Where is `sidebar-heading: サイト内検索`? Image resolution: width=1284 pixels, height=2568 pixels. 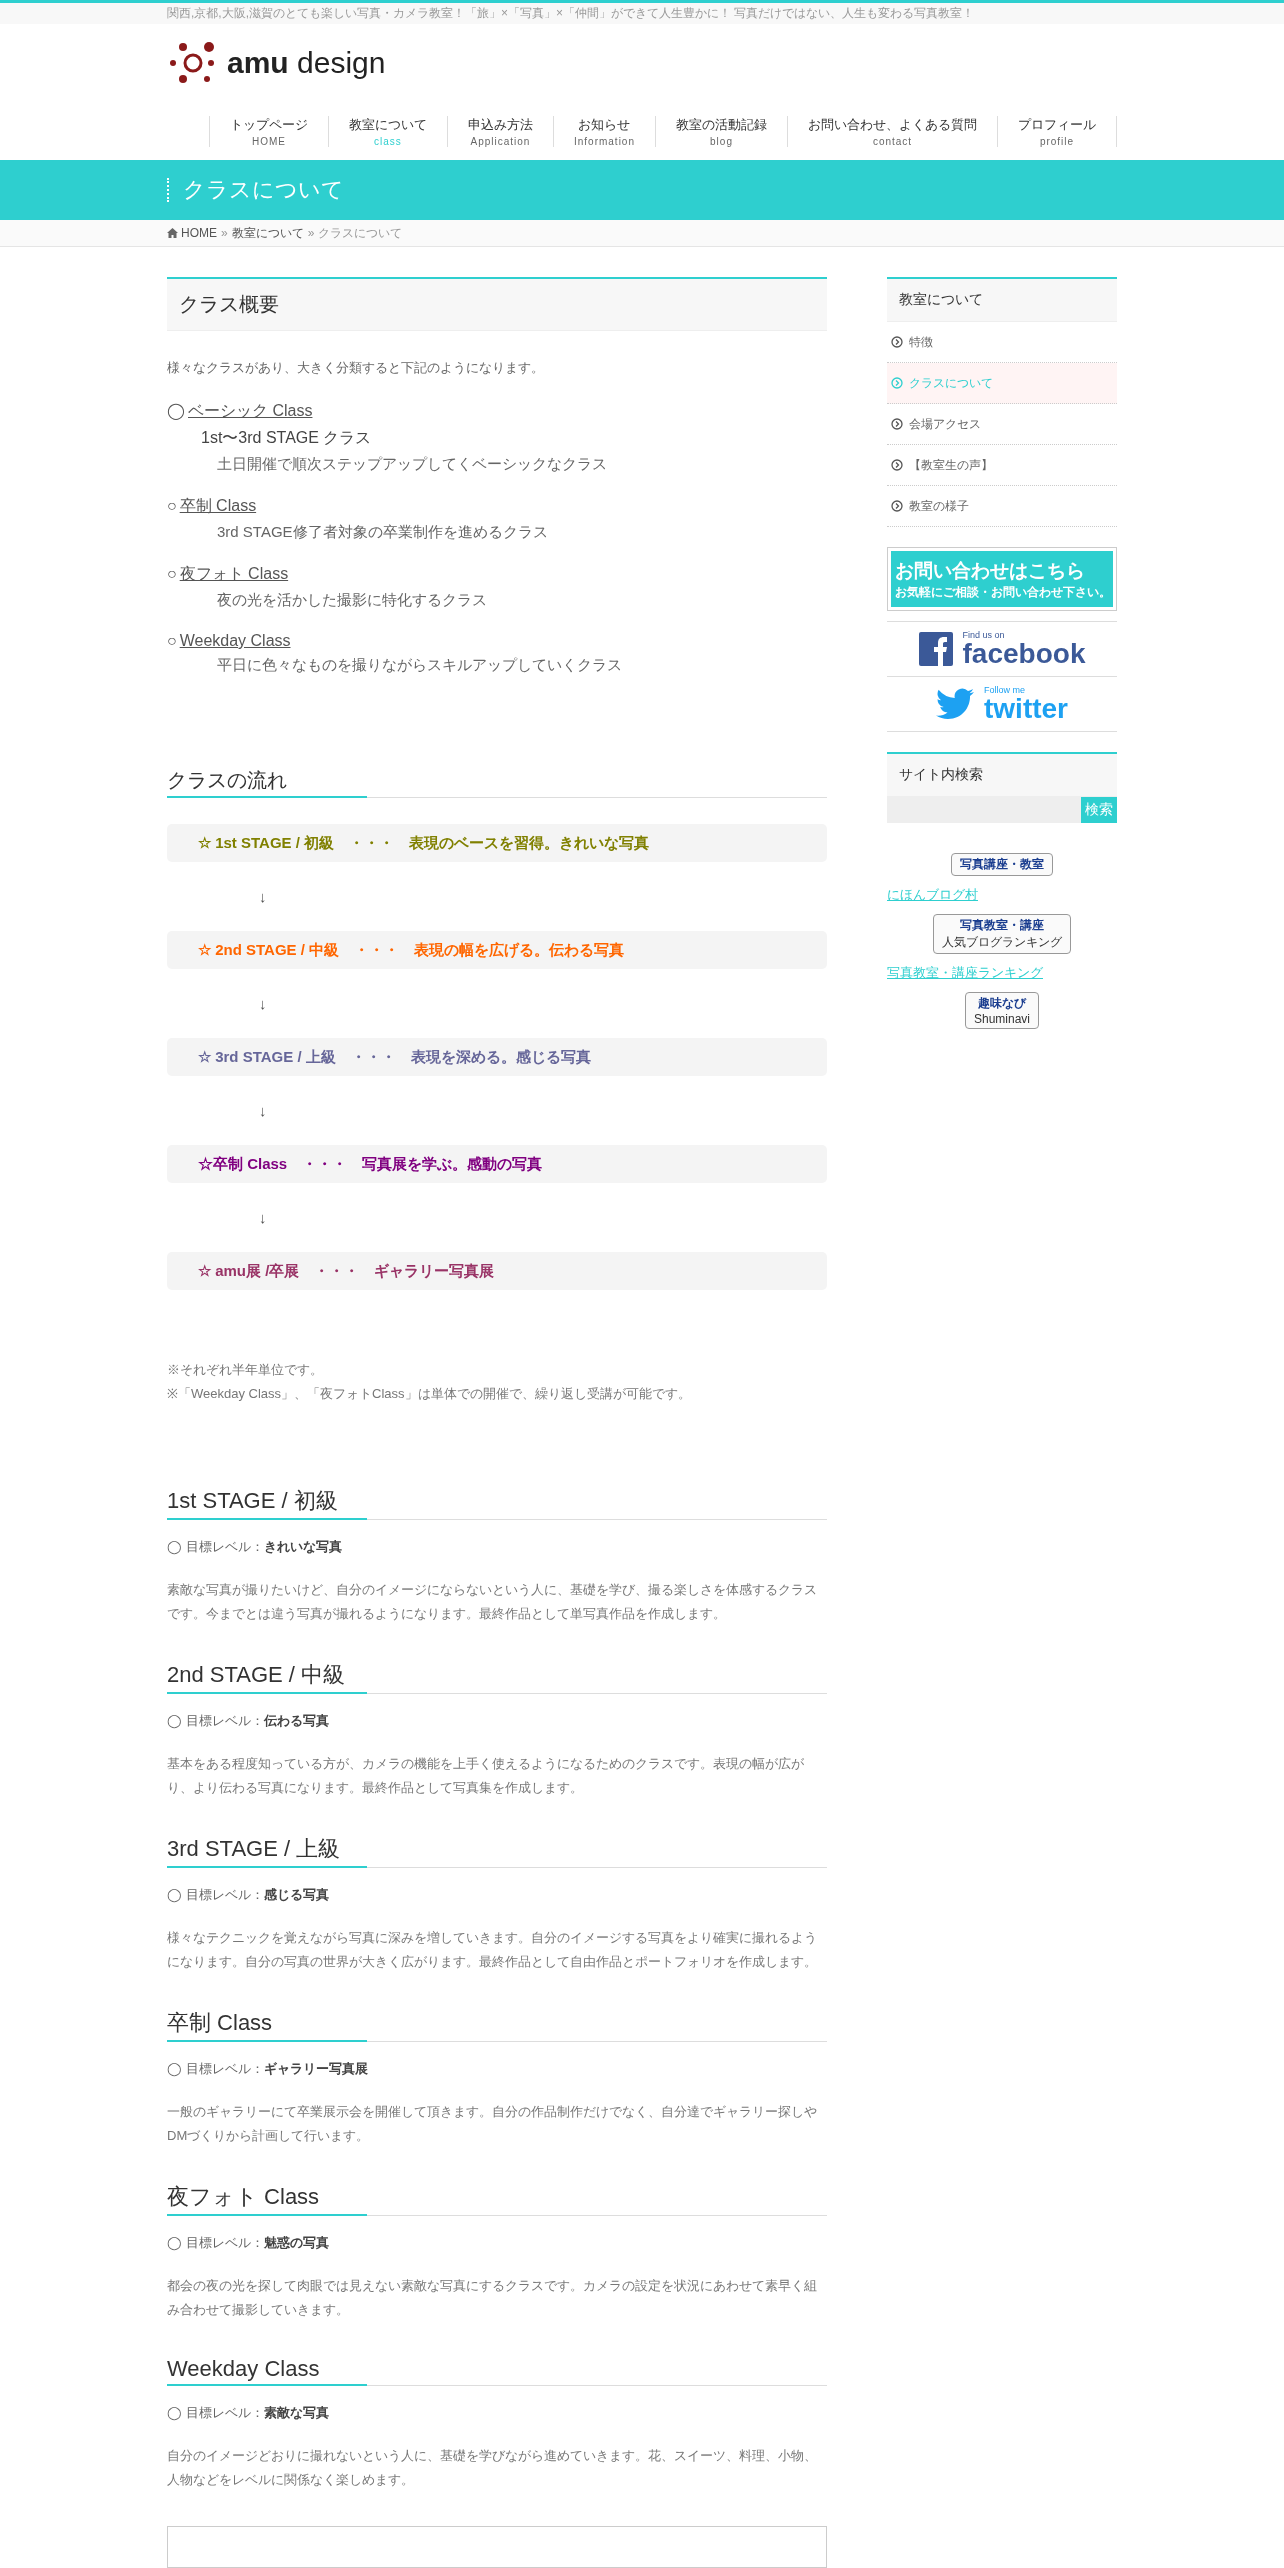 sidebar-heading: サイト内検索 is located at coordinates (1002, 774).